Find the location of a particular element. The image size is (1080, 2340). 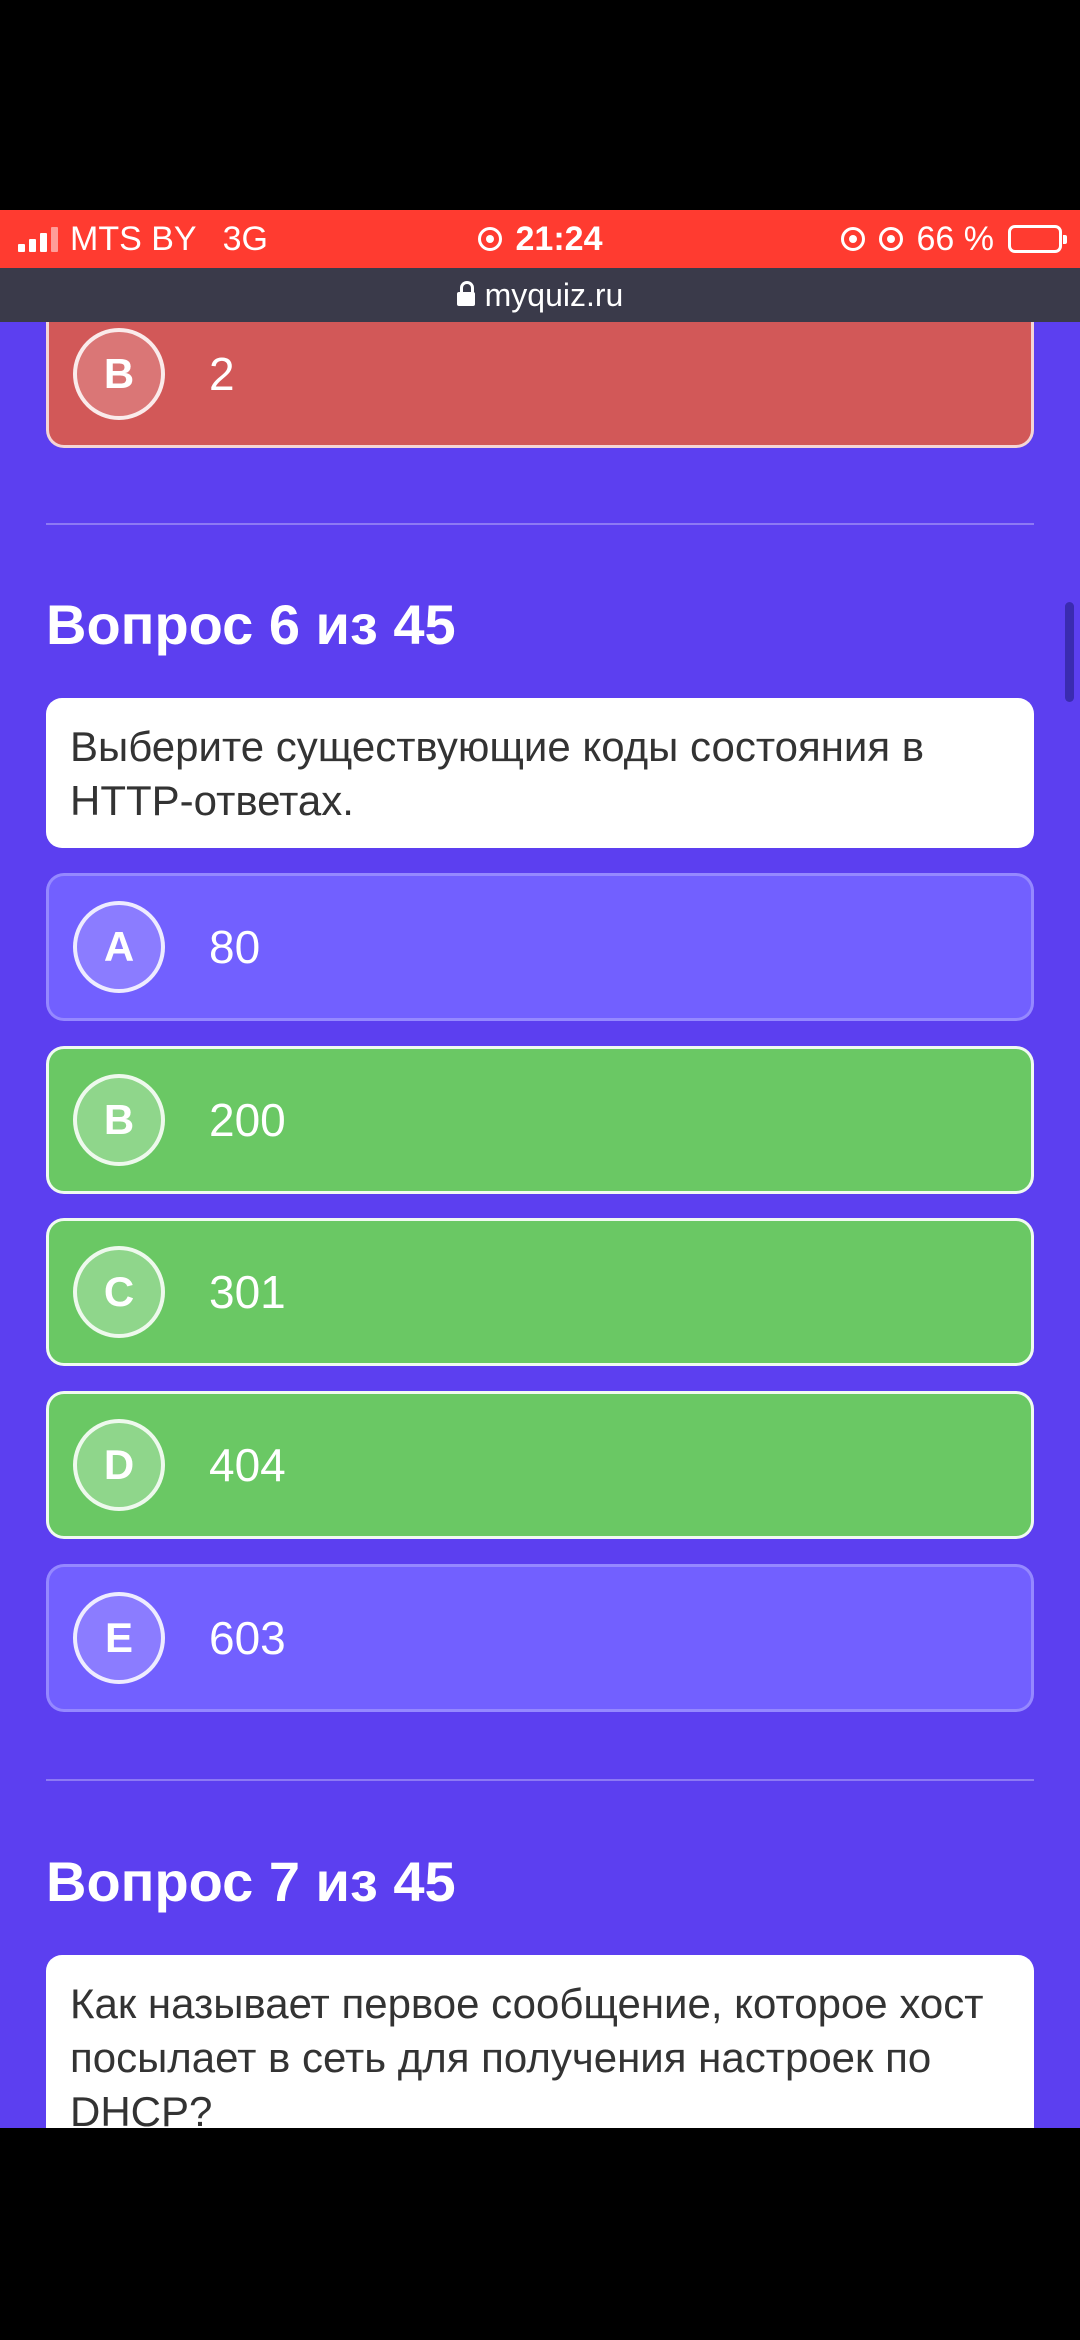

option-b: B 200 is located at coordinates (540, 1120).